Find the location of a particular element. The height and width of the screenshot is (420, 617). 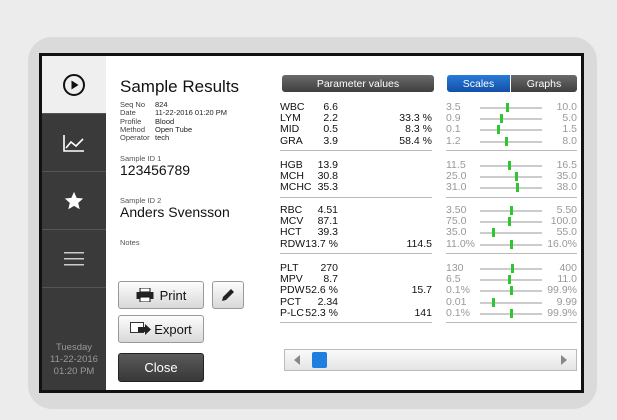

param-name: RDW is located at coordinates (293, 243).